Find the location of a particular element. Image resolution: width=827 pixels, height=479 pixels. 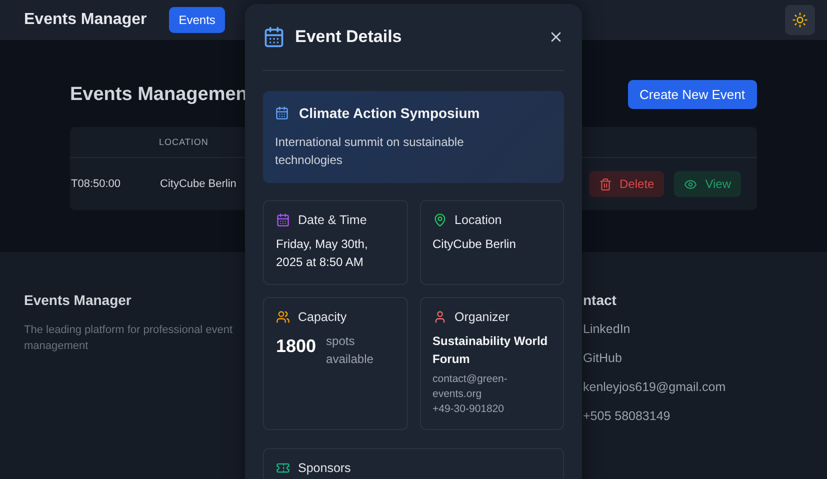

card-value: CityCube Berlin is located at coordinates (474, 244).